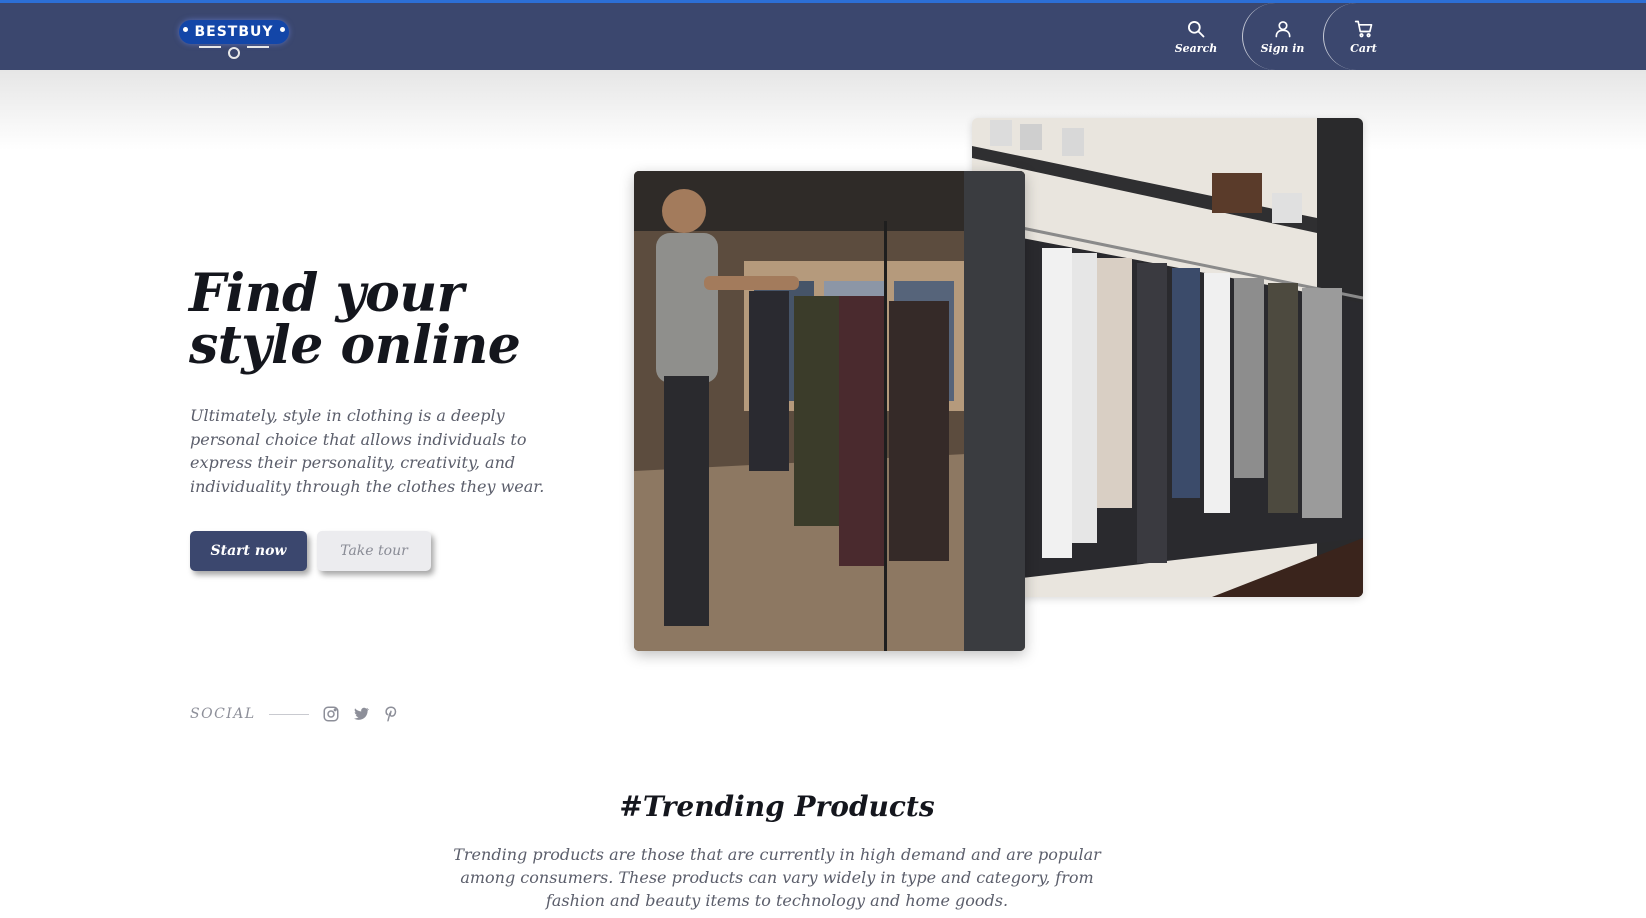  What do you see at coordinates (1282, 28) in the screenshot?
I see `user-icon` at bounding box center [1282, 28].